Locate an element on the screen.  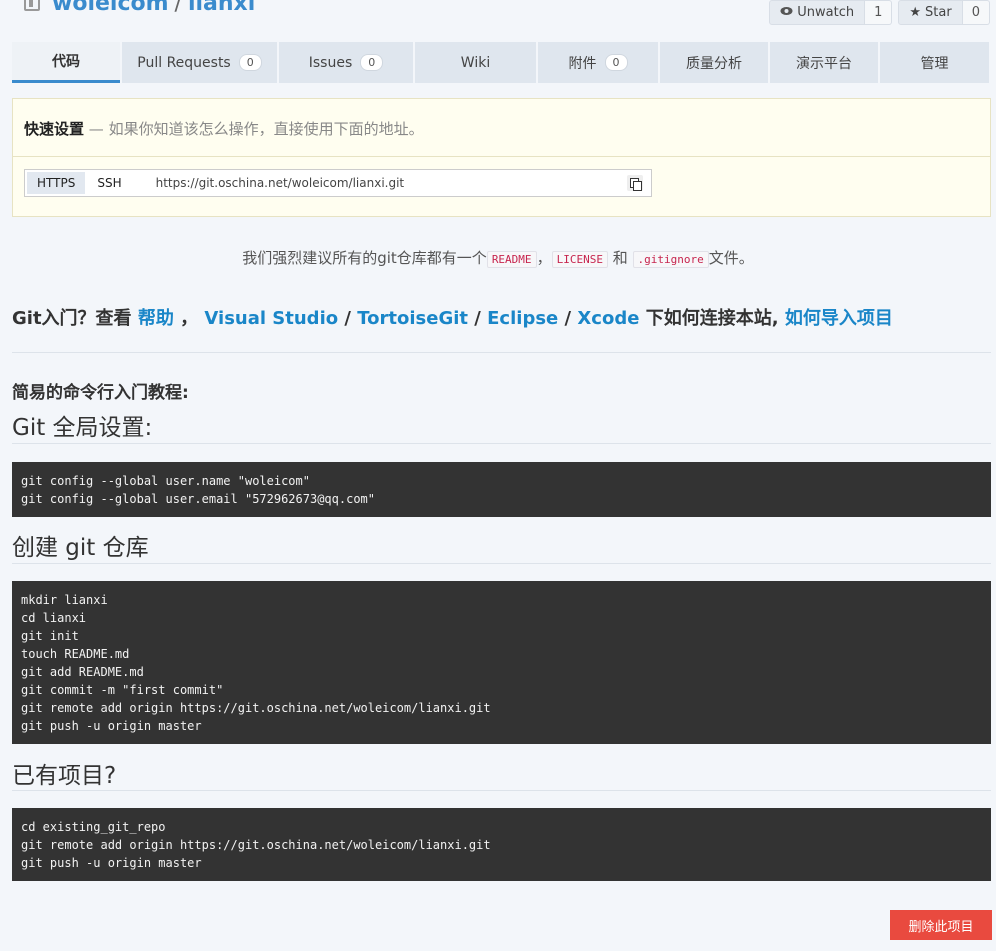
watch-count: 1 is located at coordinates (879, 12).